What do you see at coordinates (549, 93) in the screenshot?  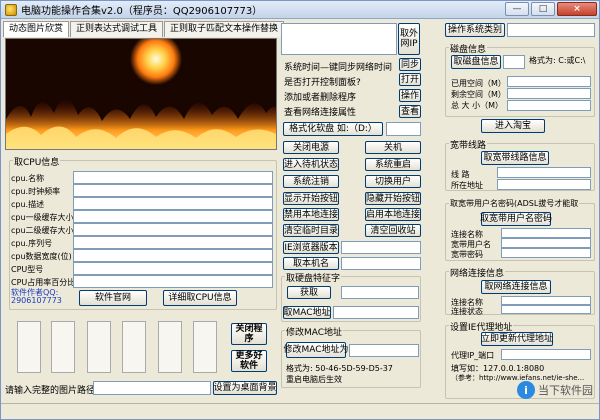 I see `free-space-field` at bounding box center [549, 93].